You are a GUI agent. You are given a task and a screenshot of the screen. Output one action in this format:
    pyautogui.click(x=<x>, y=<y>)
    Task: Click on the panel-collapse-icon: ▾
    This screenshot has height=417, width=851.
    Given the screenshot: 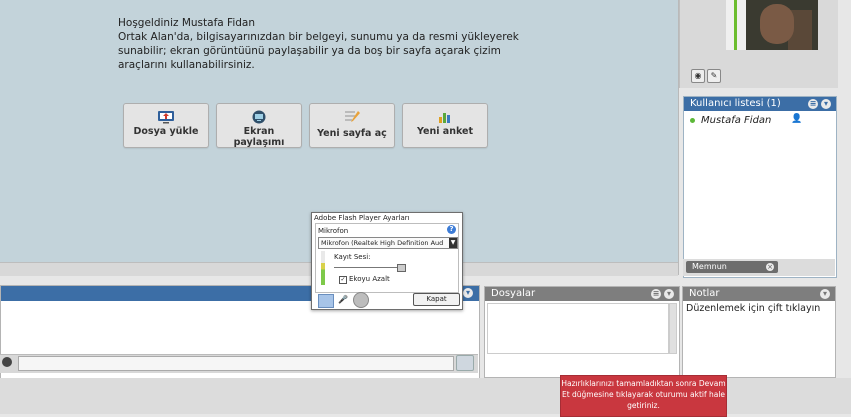 What is the action you would take?
    pyautogui.click(x=826, y=104)
    